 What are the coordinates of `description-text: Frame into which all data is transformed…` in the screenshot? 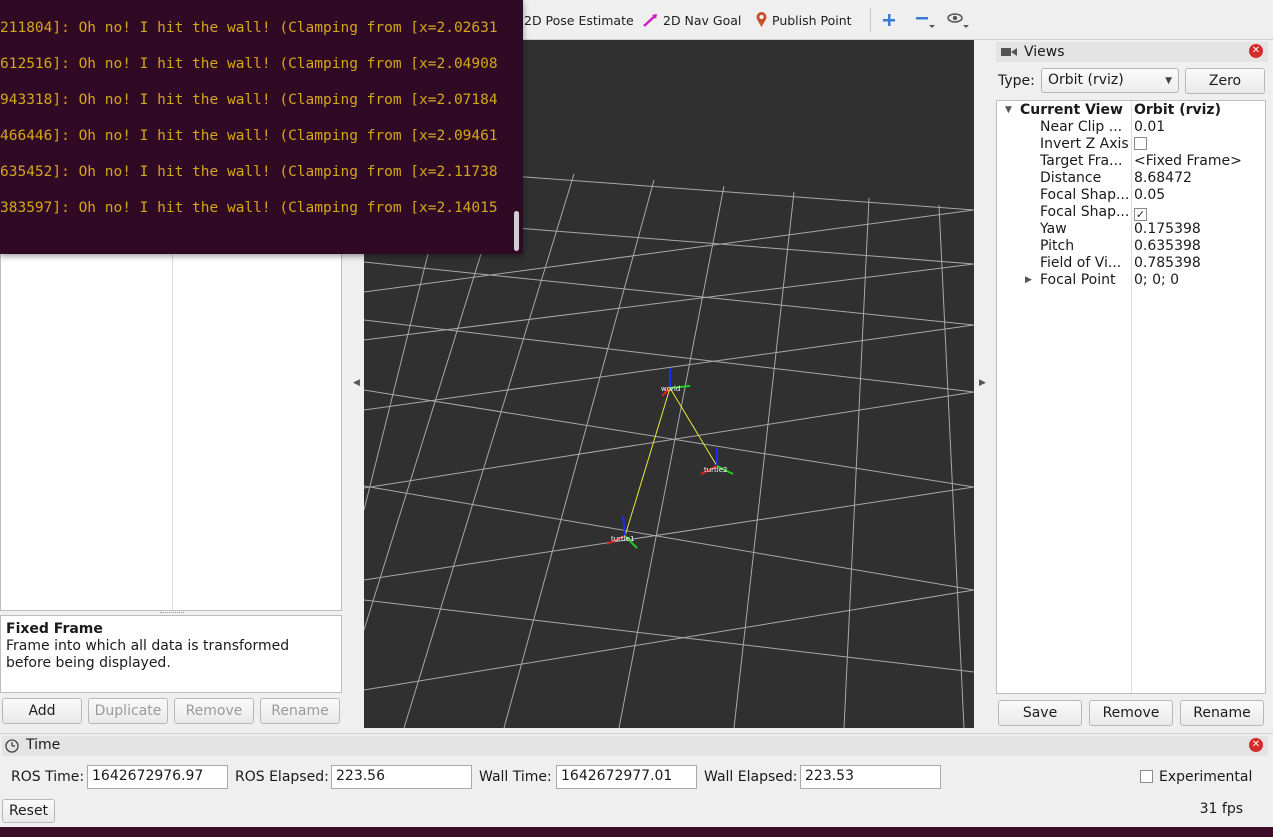 It's located at (148, 654).